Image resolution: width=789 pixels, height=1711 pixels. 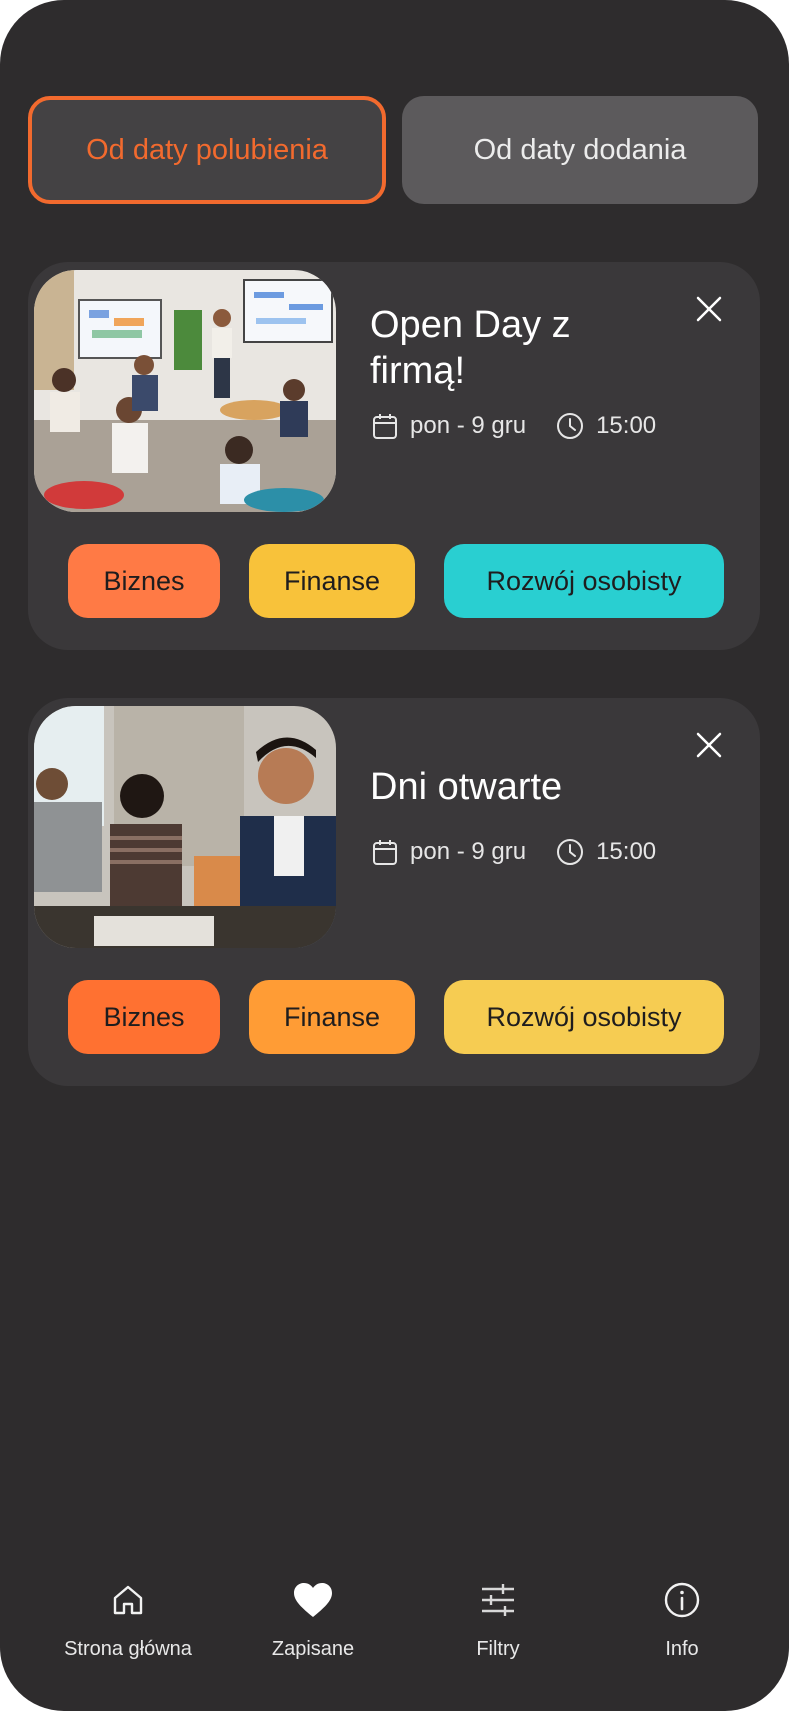 What do you see at coordinates (498, 1600) in the screenshot?
I see `sliders-icon` at bounding box center [498, 1600].